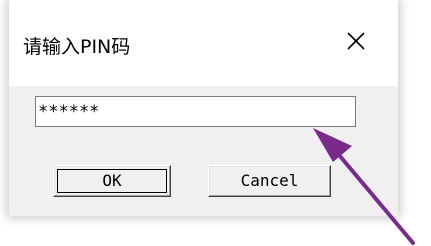 This screenshot has width=431, height=246. Describe the element at coordinates (77, 47) in the screenshot. I see `dialog-title: 请输入PIN码` at that location.